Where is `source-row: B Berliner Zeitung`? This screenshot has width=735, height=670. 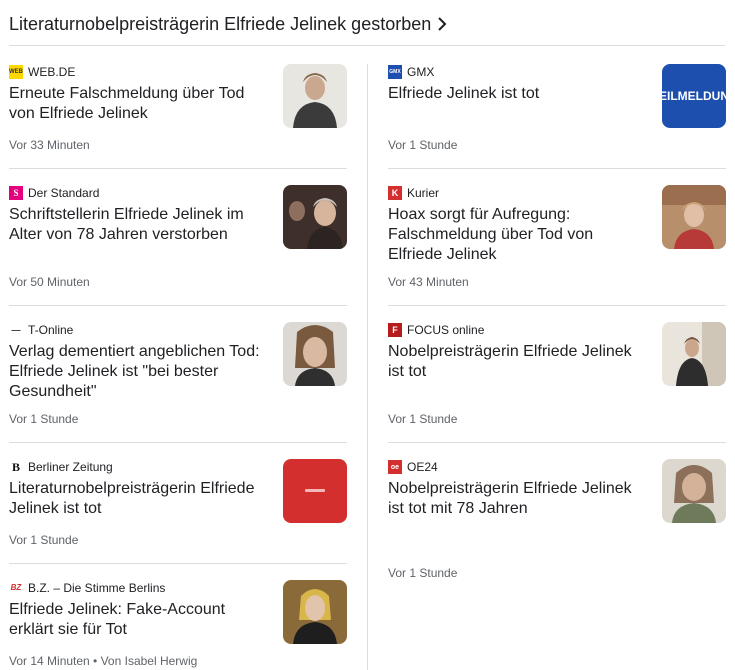
source-row: B Berliner Zeitung is located at coordinates (61, 467).